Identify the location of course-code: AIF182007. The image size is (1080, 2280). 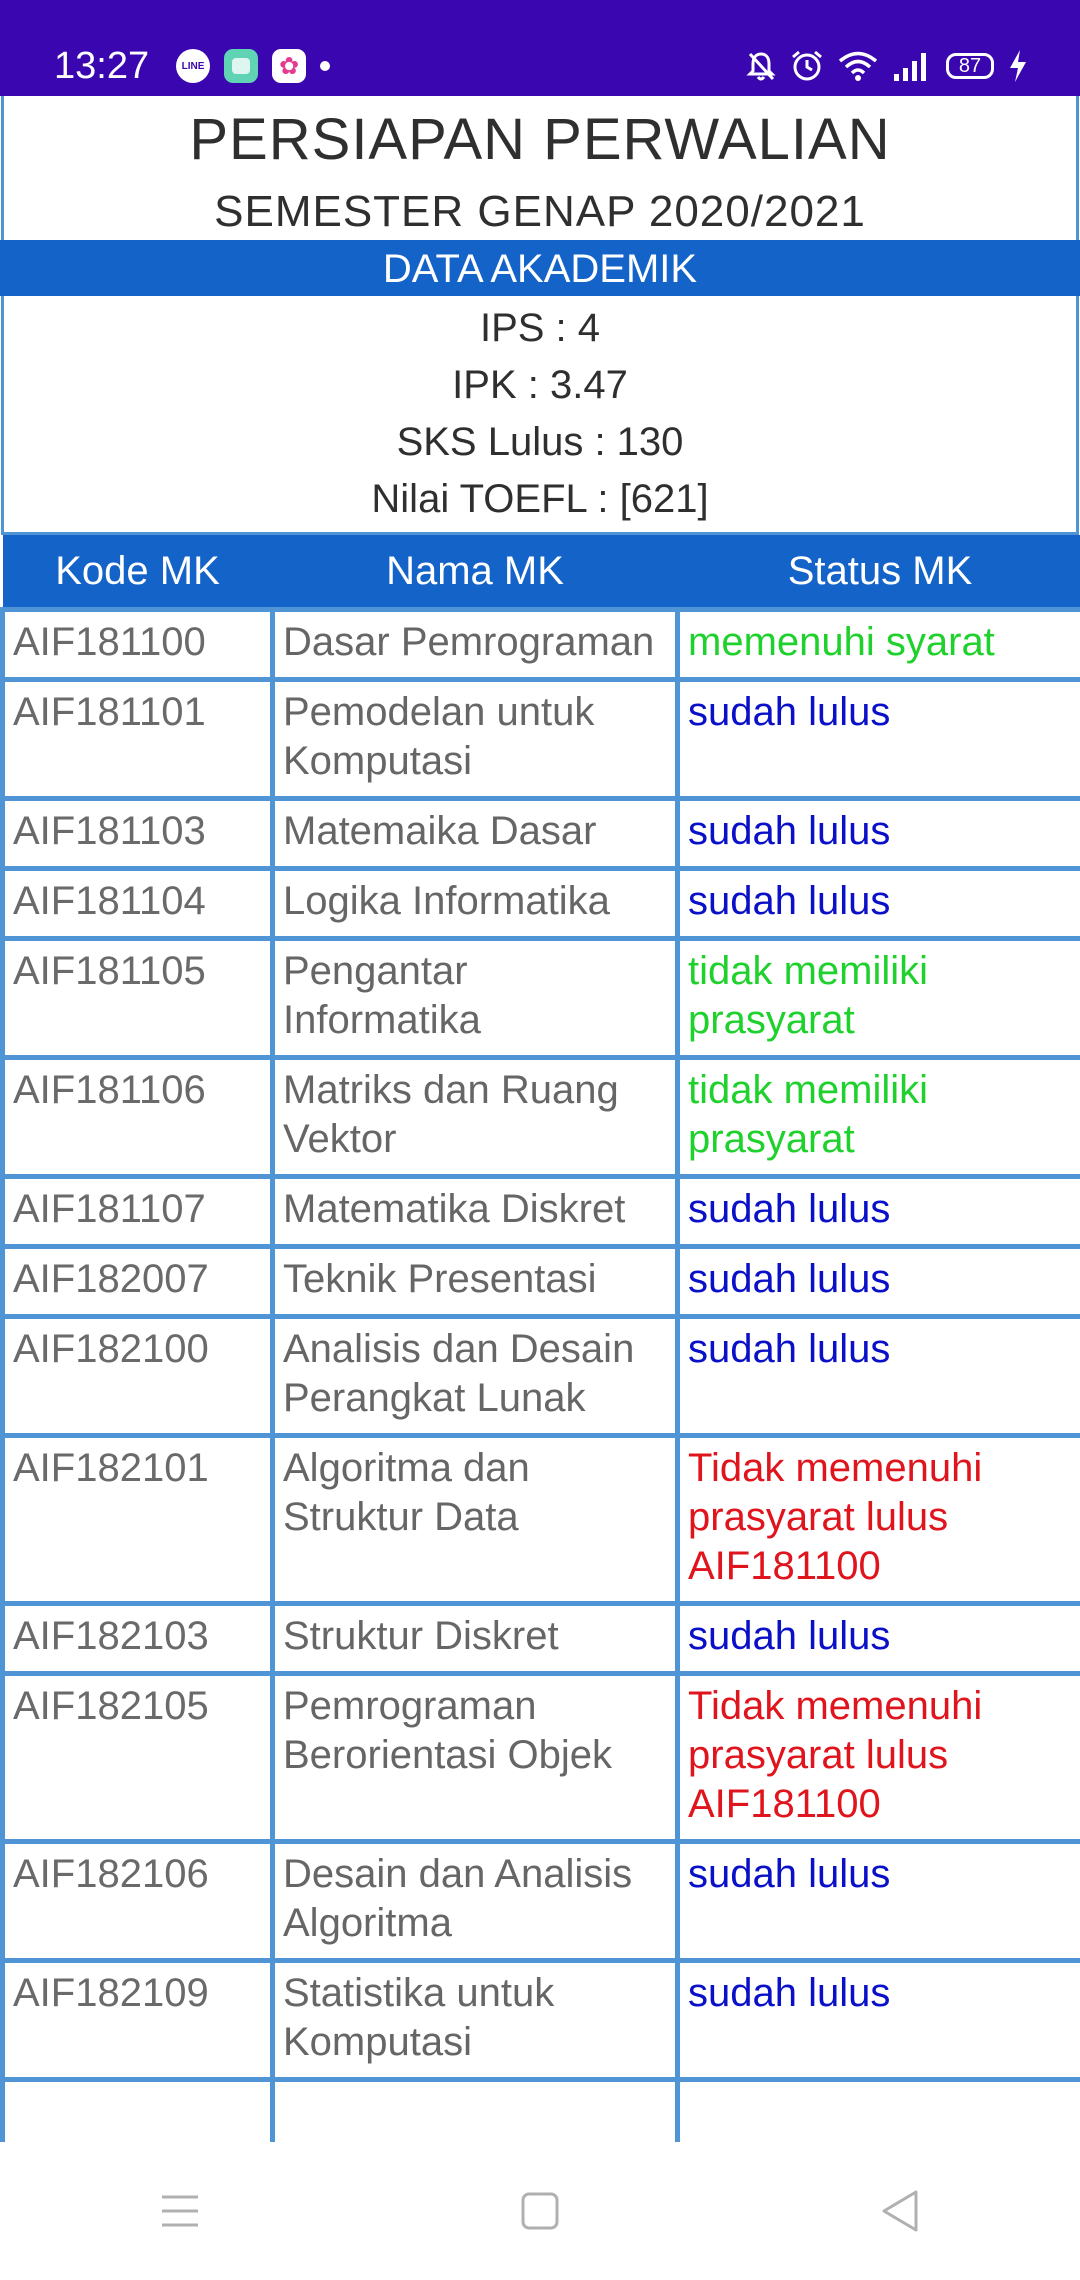
(137, 1281).